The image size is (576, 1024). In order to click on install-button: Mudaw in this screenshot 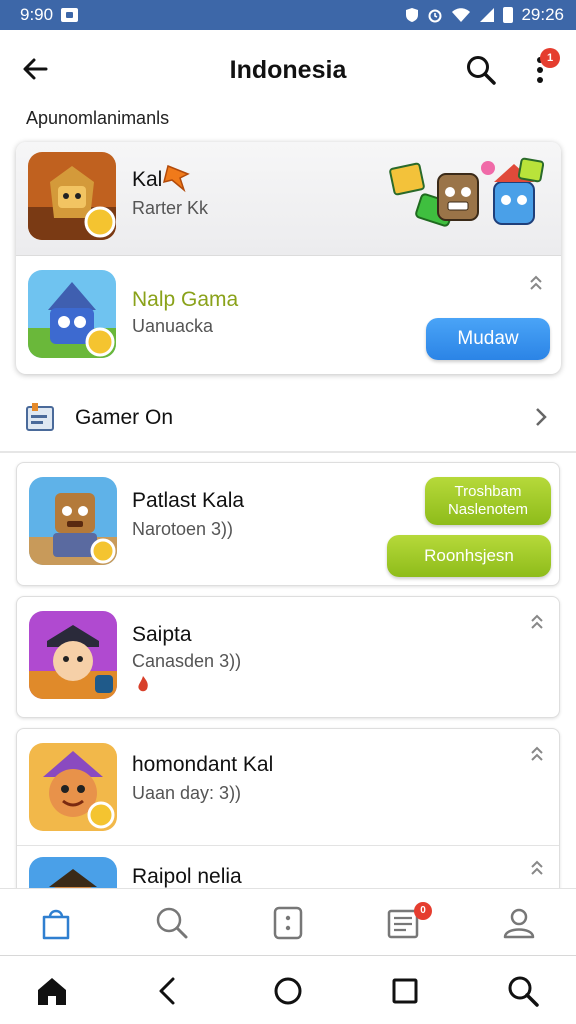, I will do `click(488, 339)`.